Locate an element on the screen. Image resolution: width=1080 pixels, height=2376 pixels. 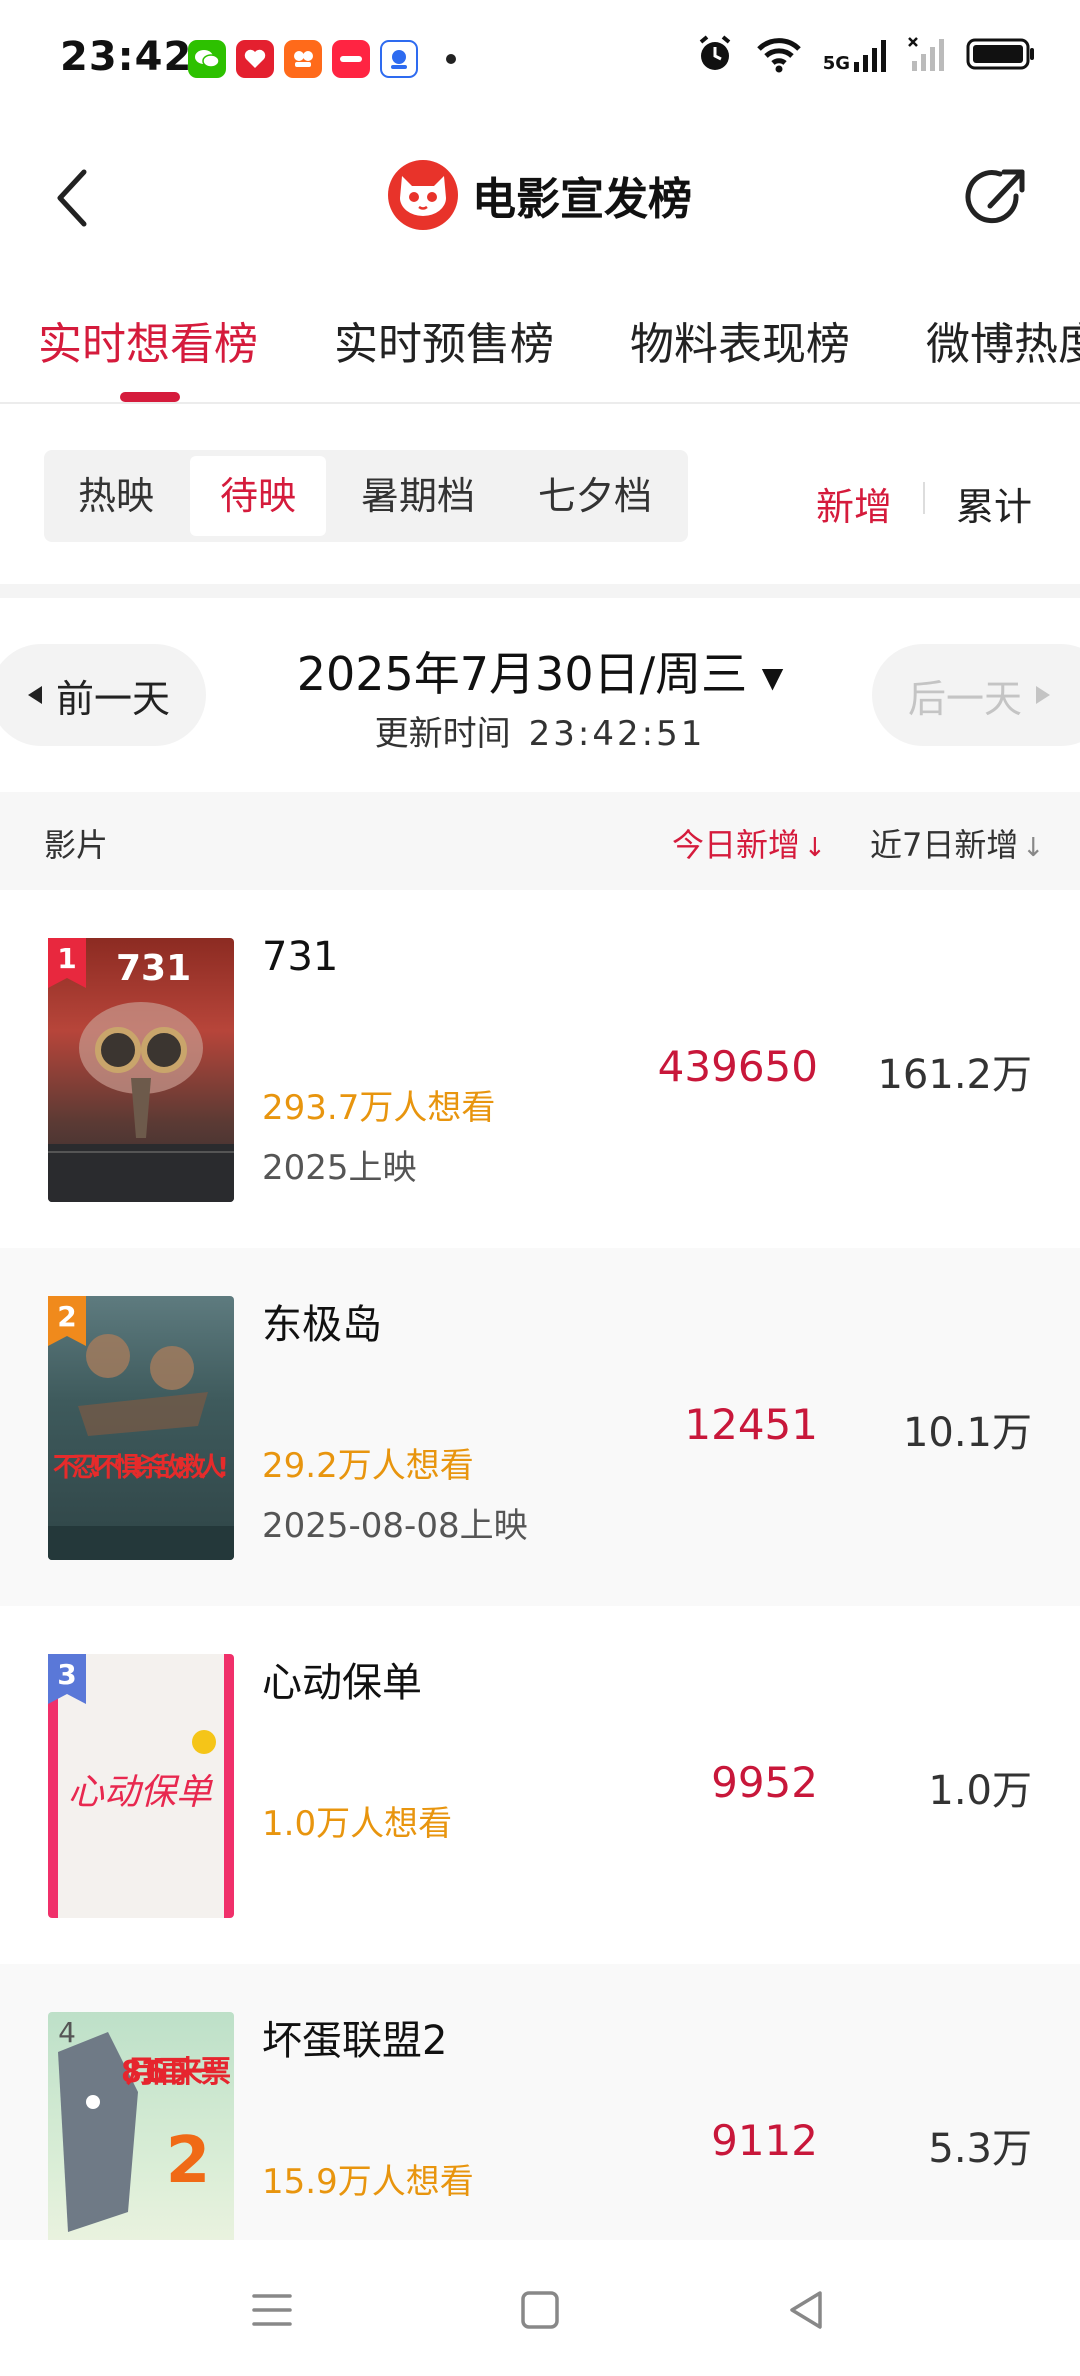
mode-divider is located at coordinates (924, 498).